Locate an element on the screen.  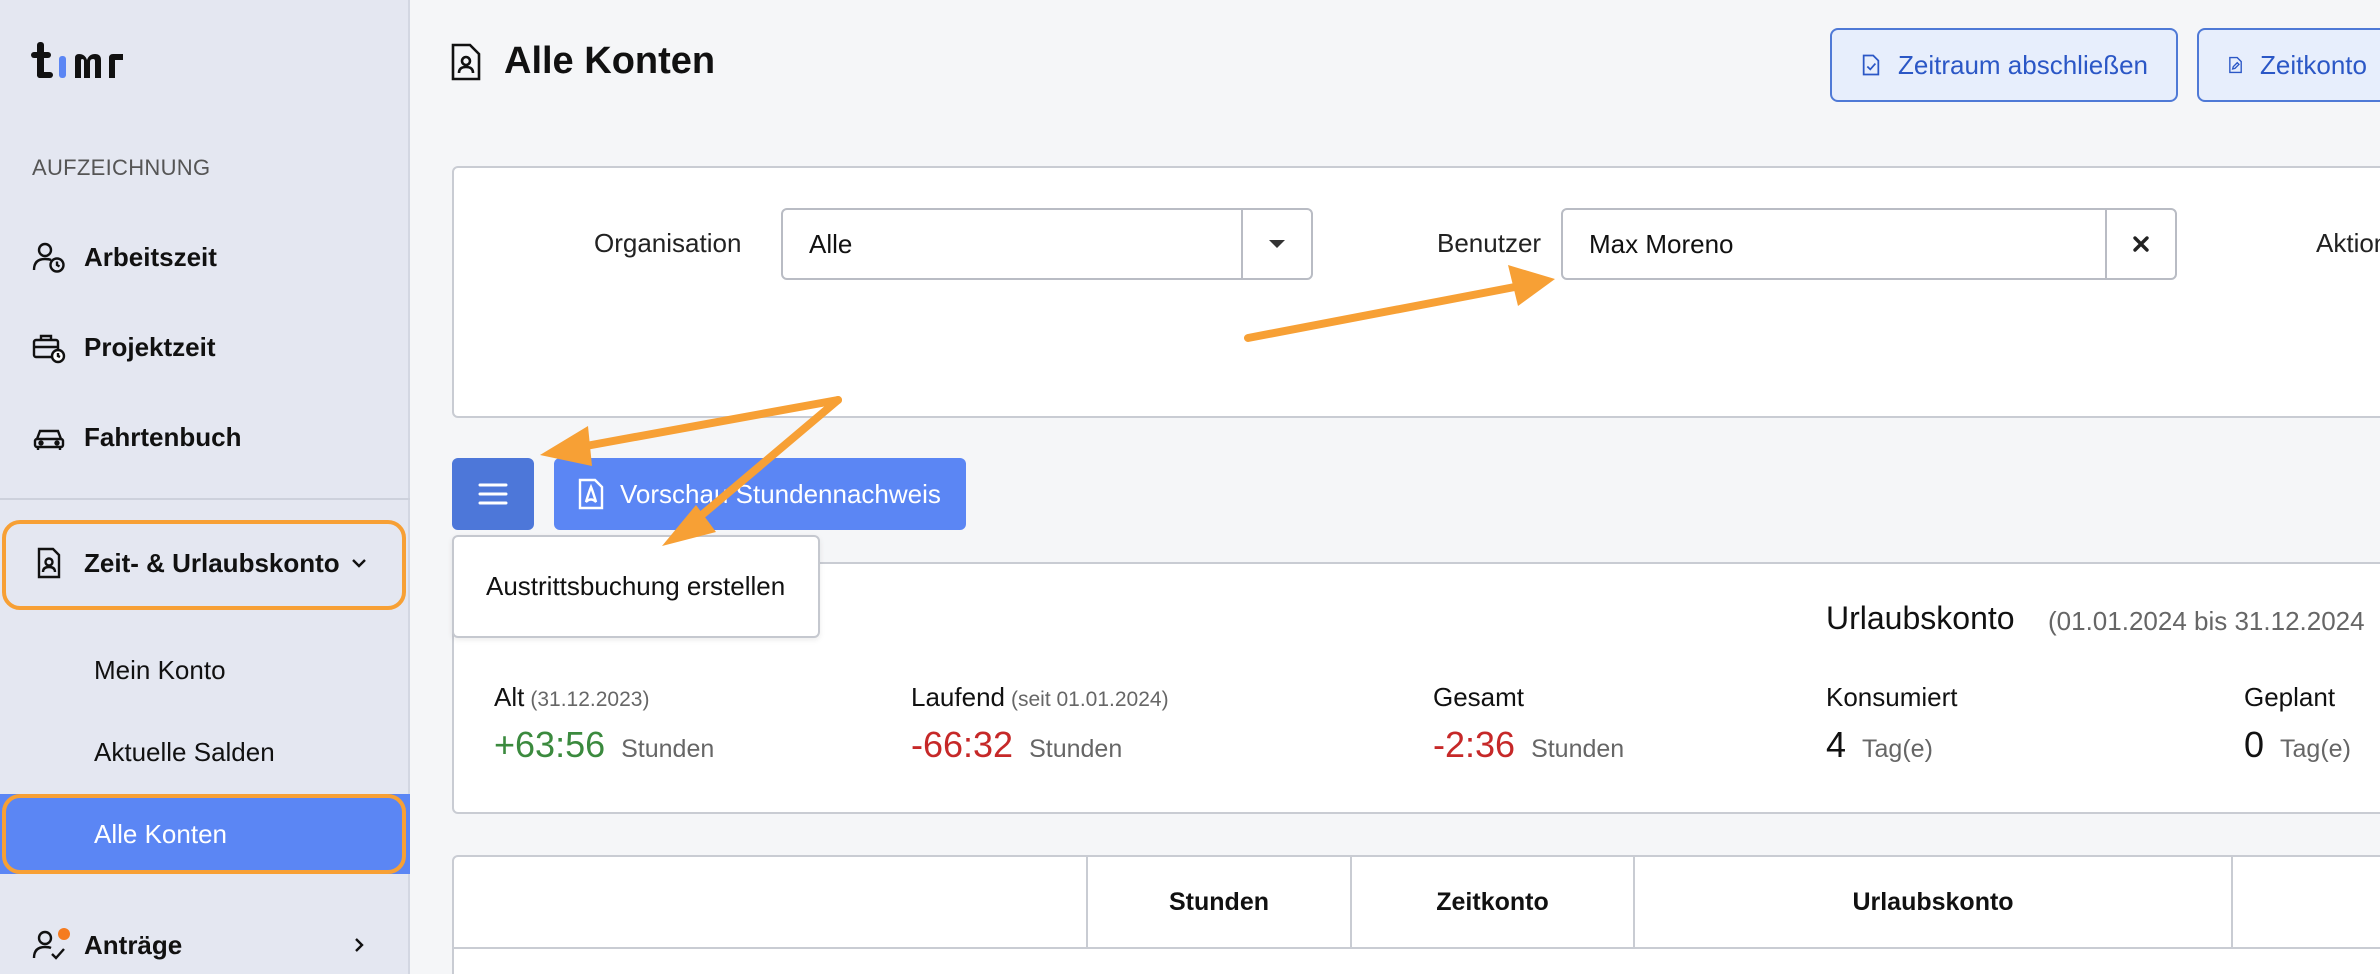
notification-dot is located at coordinates (64, 934).